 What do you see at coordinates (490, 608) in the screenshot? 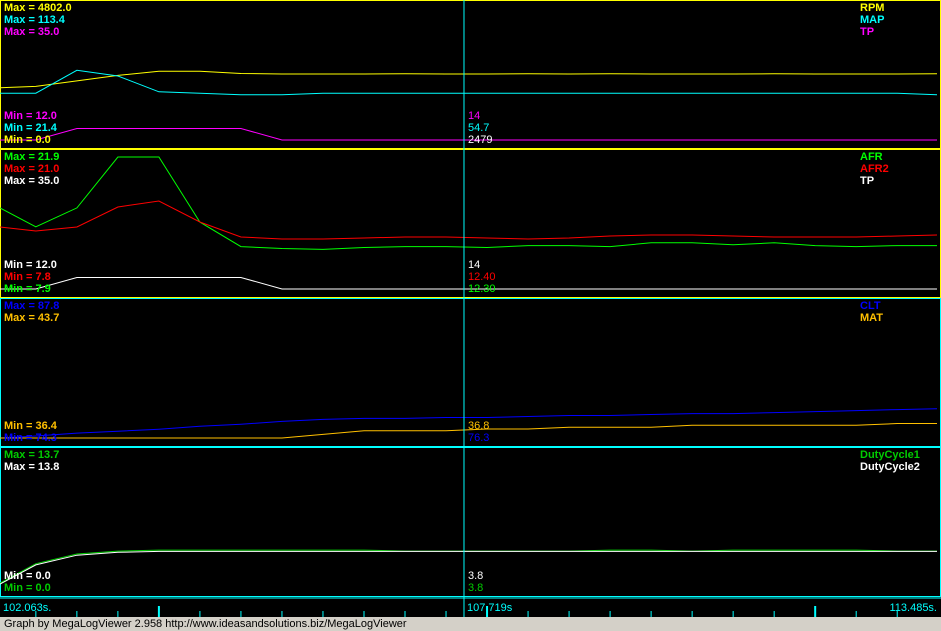
I see `time-cursor-label: 107.719s` at bounding box center [490, 608].